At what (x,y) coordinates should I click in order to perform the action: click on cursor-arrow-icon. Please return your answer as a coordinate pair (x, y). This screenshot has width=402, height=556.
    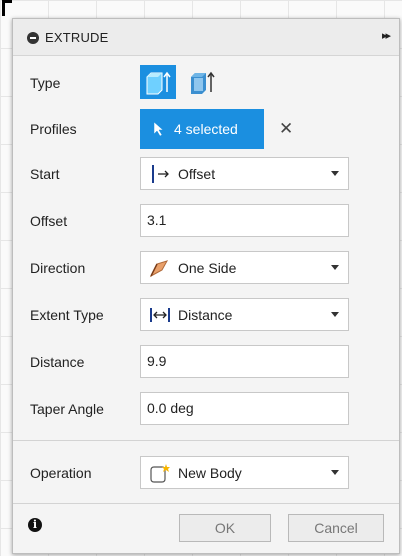
    Looking at the image, I should click on (158, 129).